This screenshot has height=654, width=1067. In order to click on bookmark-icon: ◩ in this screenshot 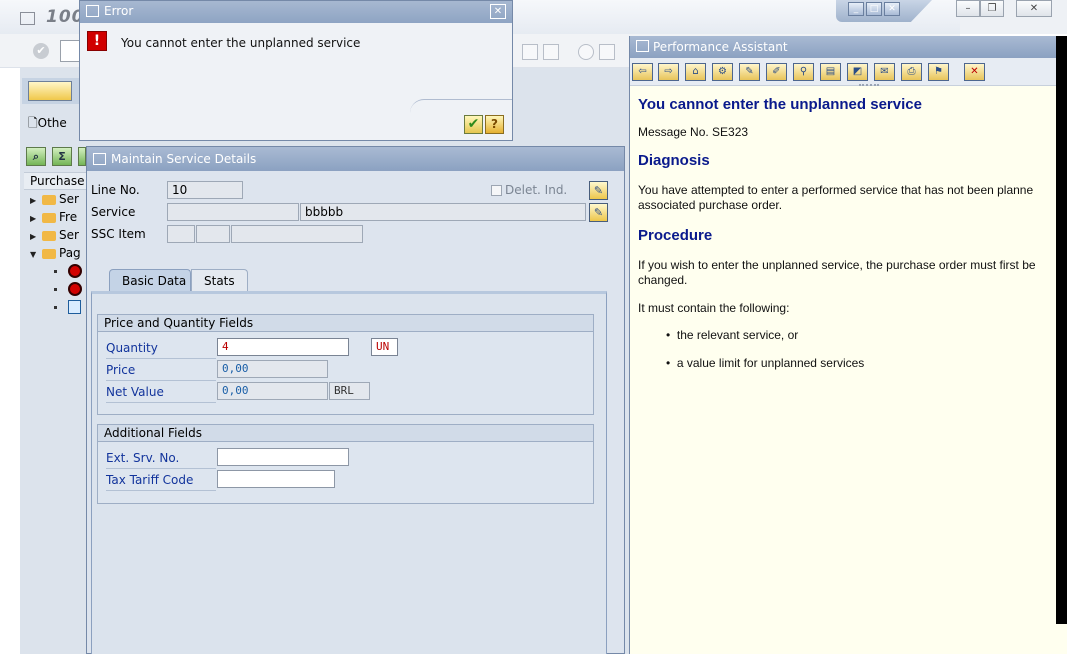, I will do `click(857, 72)`.